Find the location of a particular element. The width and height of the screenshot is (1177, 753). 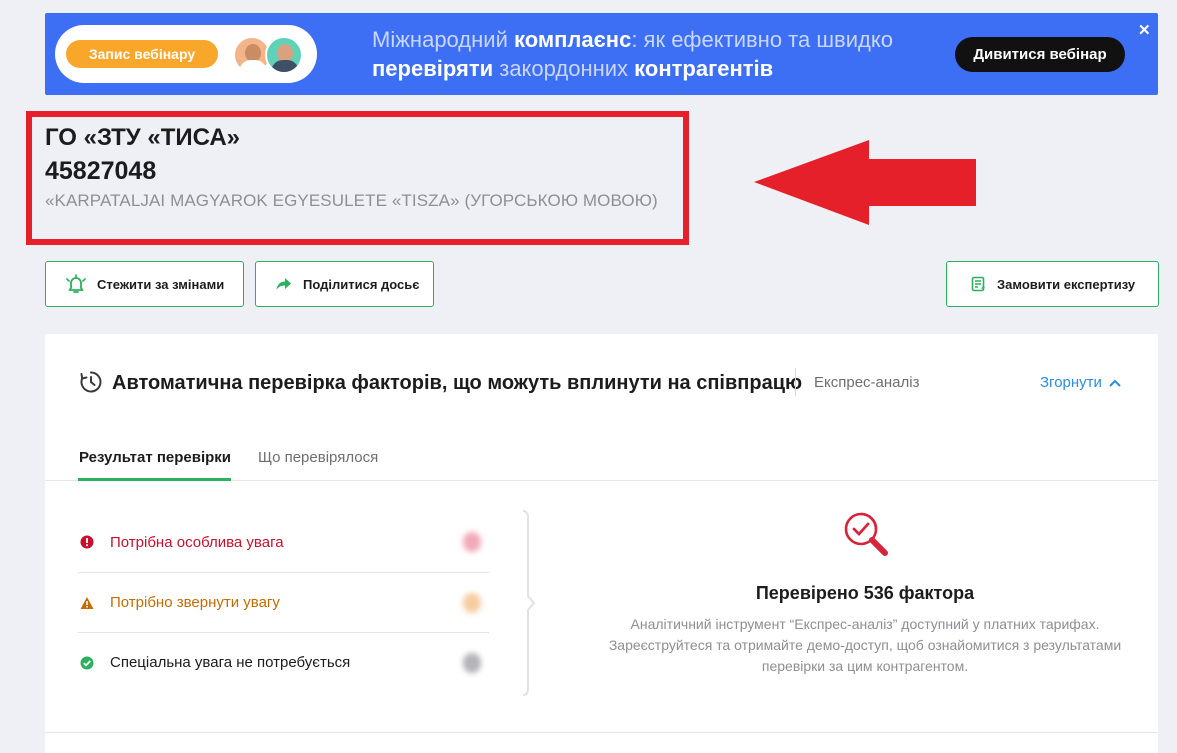

order-expertise-label: Замовити експертизу is located at coordinates (1066, 284).